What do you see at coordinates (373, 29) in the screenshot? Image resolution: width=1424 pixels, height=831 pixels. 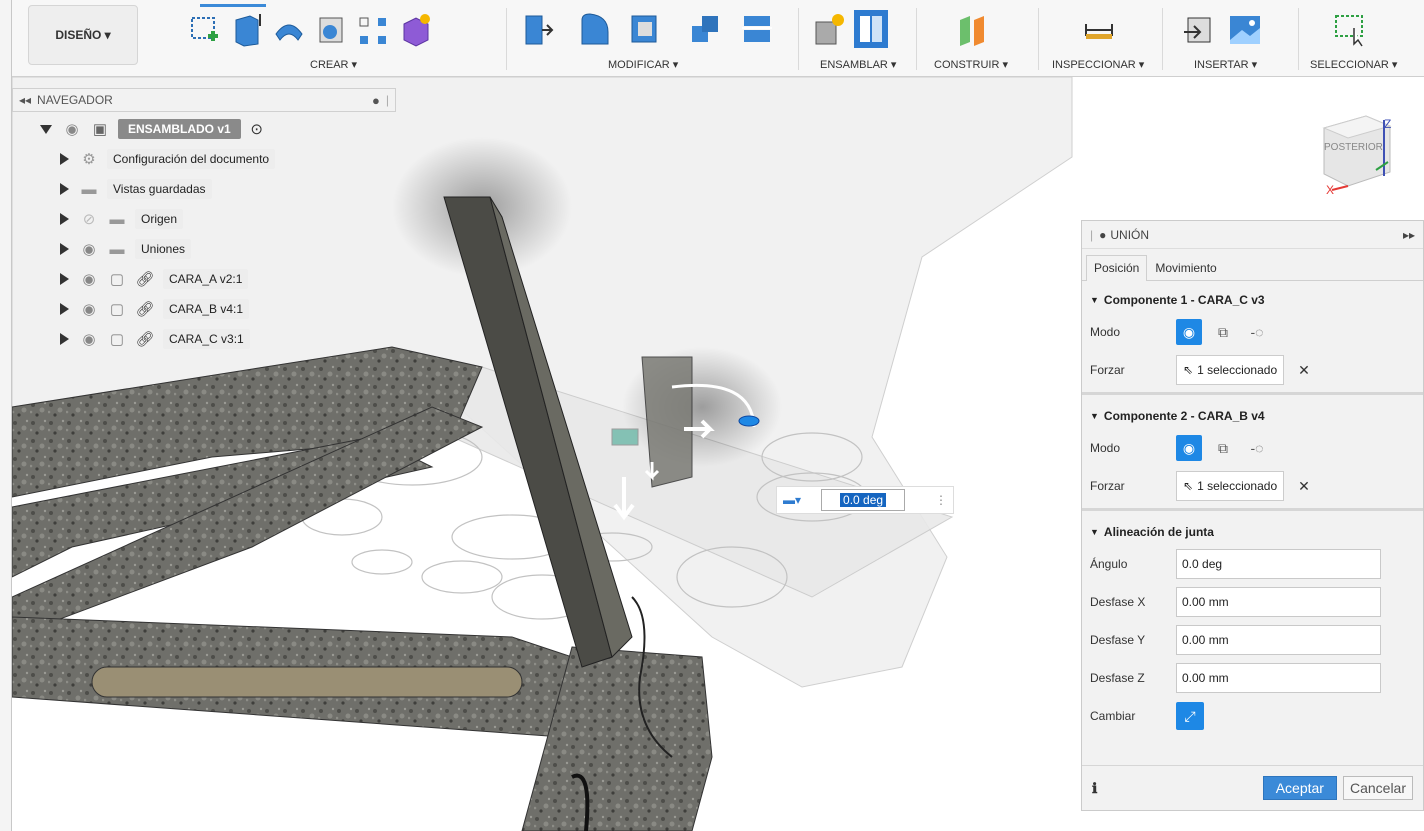 I see `rectangular-pattern-icon` at bounding box center [373, 29].